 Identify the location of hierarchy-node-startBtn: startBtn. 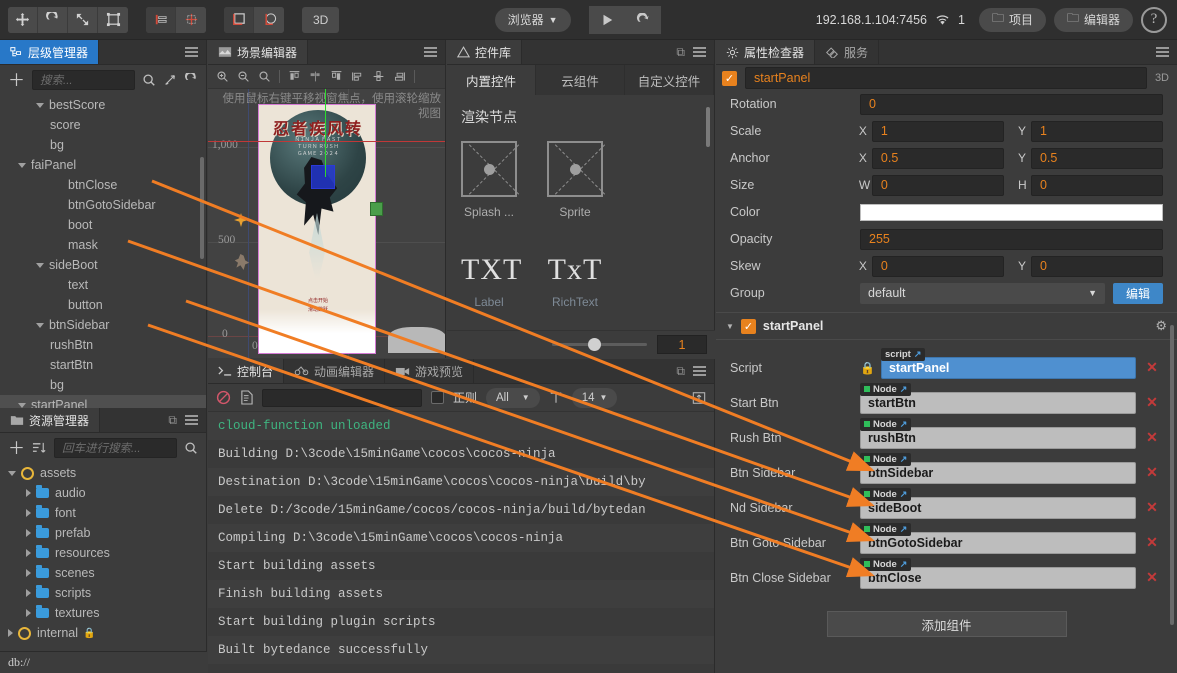
(103, 365).